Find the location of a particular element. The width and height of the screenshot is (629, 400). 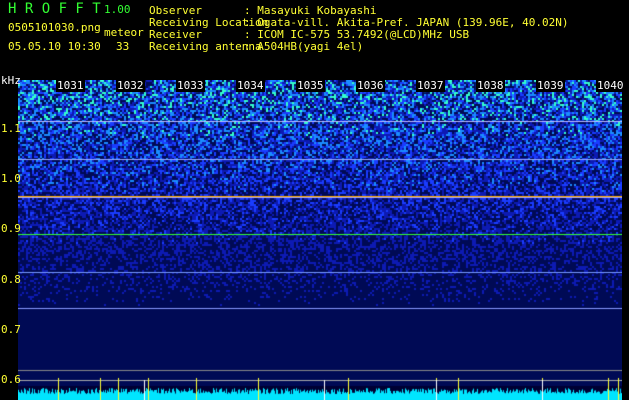

x-tick-label: 1040 is located at coordinates (610, 85).